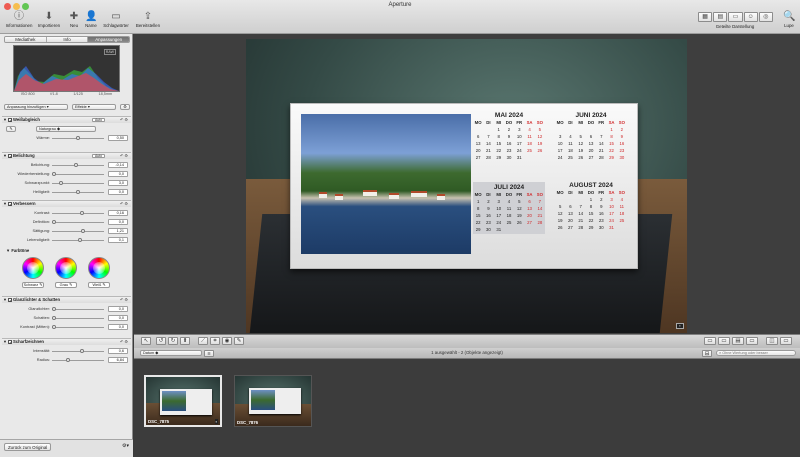 This screenshot has width=800, height=457. What do you see at coordinates (786, 341) in the screenshot?
I see `viewer-mode-6-icon: ▭` at bounding box center [786, 341].